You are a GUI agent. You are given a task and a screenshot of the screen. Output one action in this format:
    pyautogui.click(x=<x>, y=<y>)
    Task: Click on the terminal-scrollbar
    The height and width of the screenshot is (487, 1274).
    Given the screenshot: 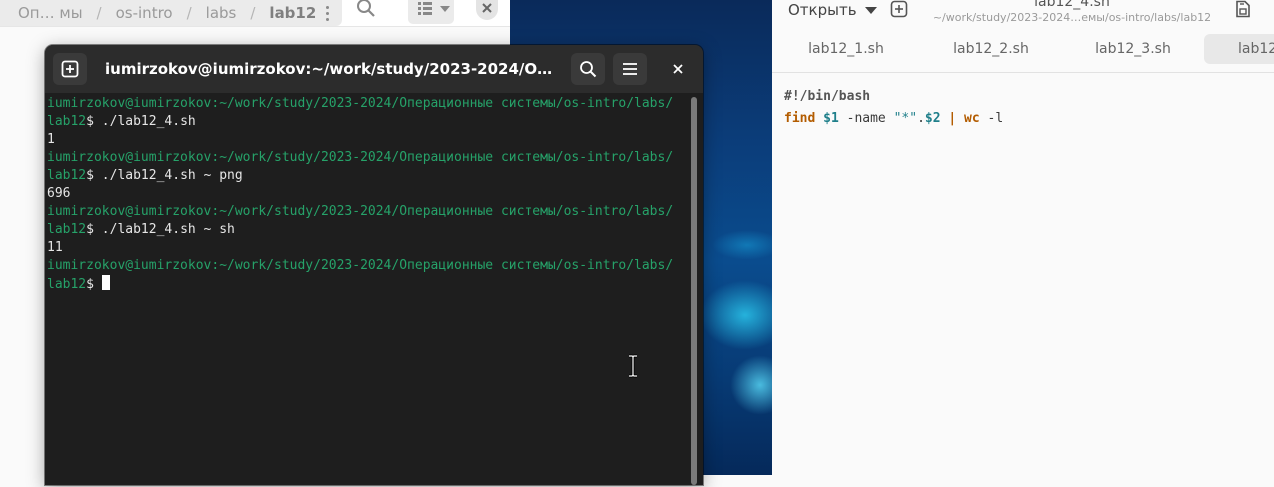 What is the action you would take?
    pyautogui.click(x=694, y=291)
    